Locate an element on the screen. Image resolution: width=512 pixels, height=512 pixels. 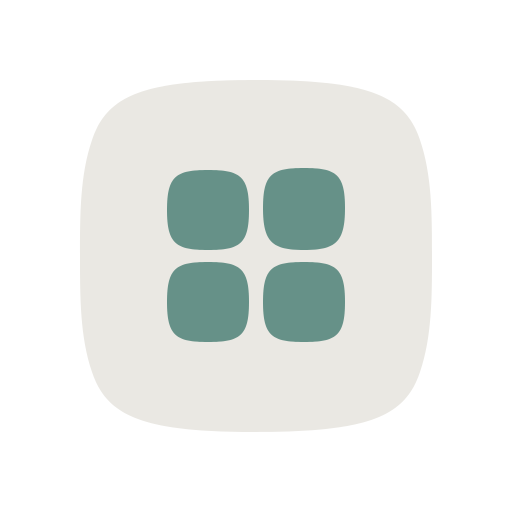
grid-tile-bottom-right is located at coordinates (304, 302).